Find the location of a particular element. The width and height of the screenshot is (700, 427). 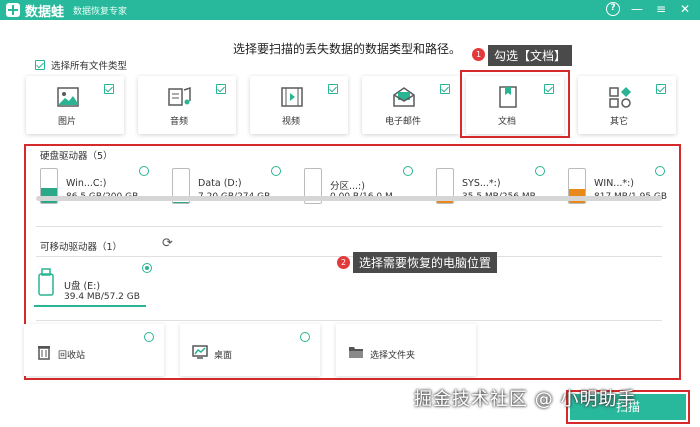

drive-d: Data (D:) 7.20 GB/274 GB is located at coordinates (226, 190).